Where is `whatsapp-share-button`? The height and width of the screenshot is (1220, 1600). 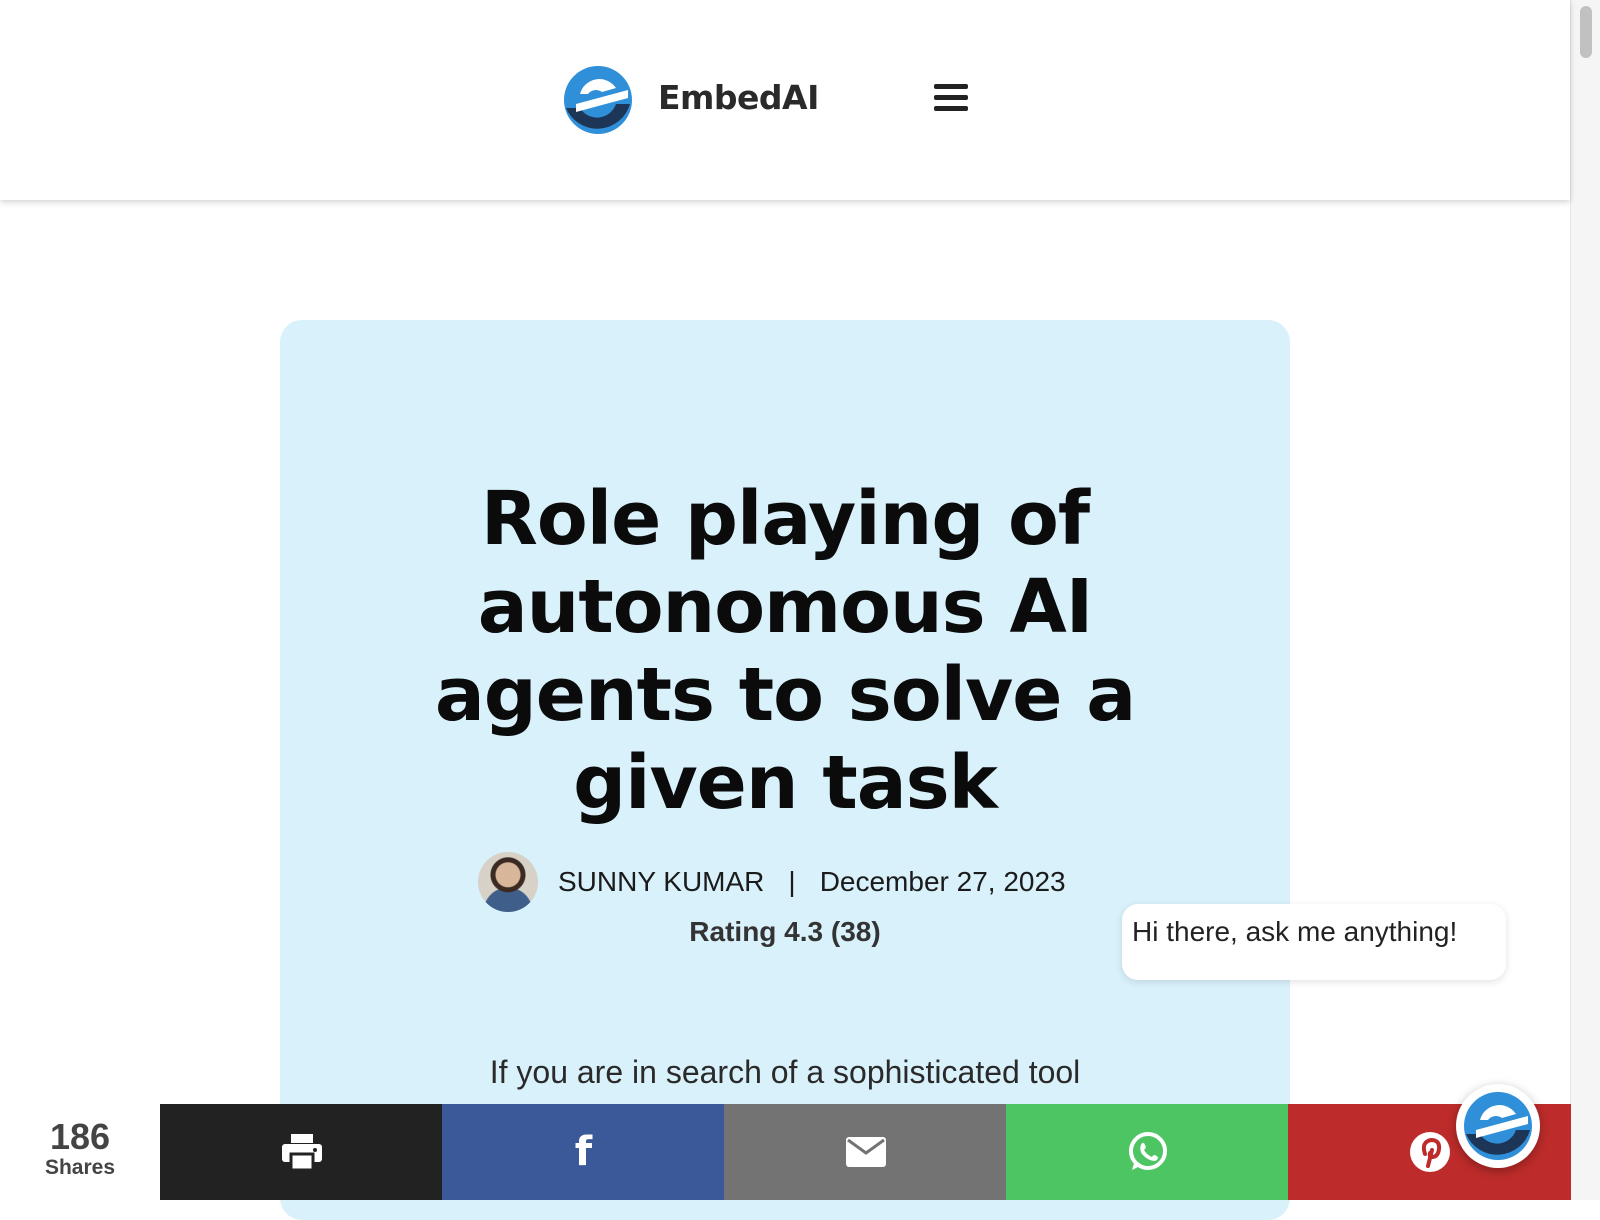 whatsapp-share-button is located at coordinates (1147, 1152).